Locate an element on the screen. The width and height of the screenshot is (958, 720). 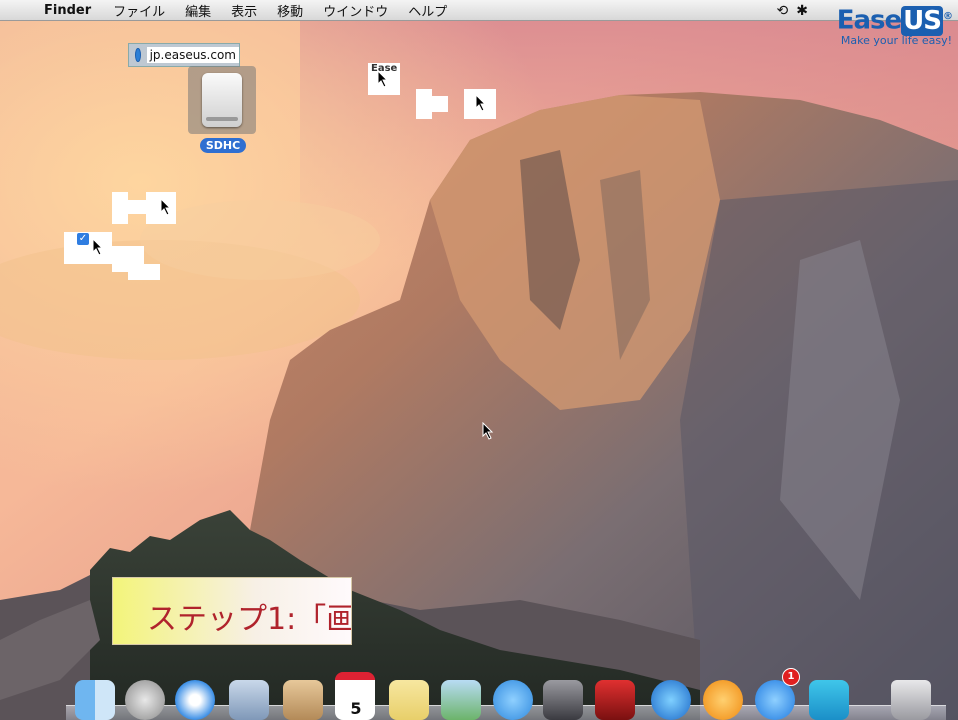
easeus-watermark: EaseUS ® Make your life easy! is located at coordinates (887, 24).